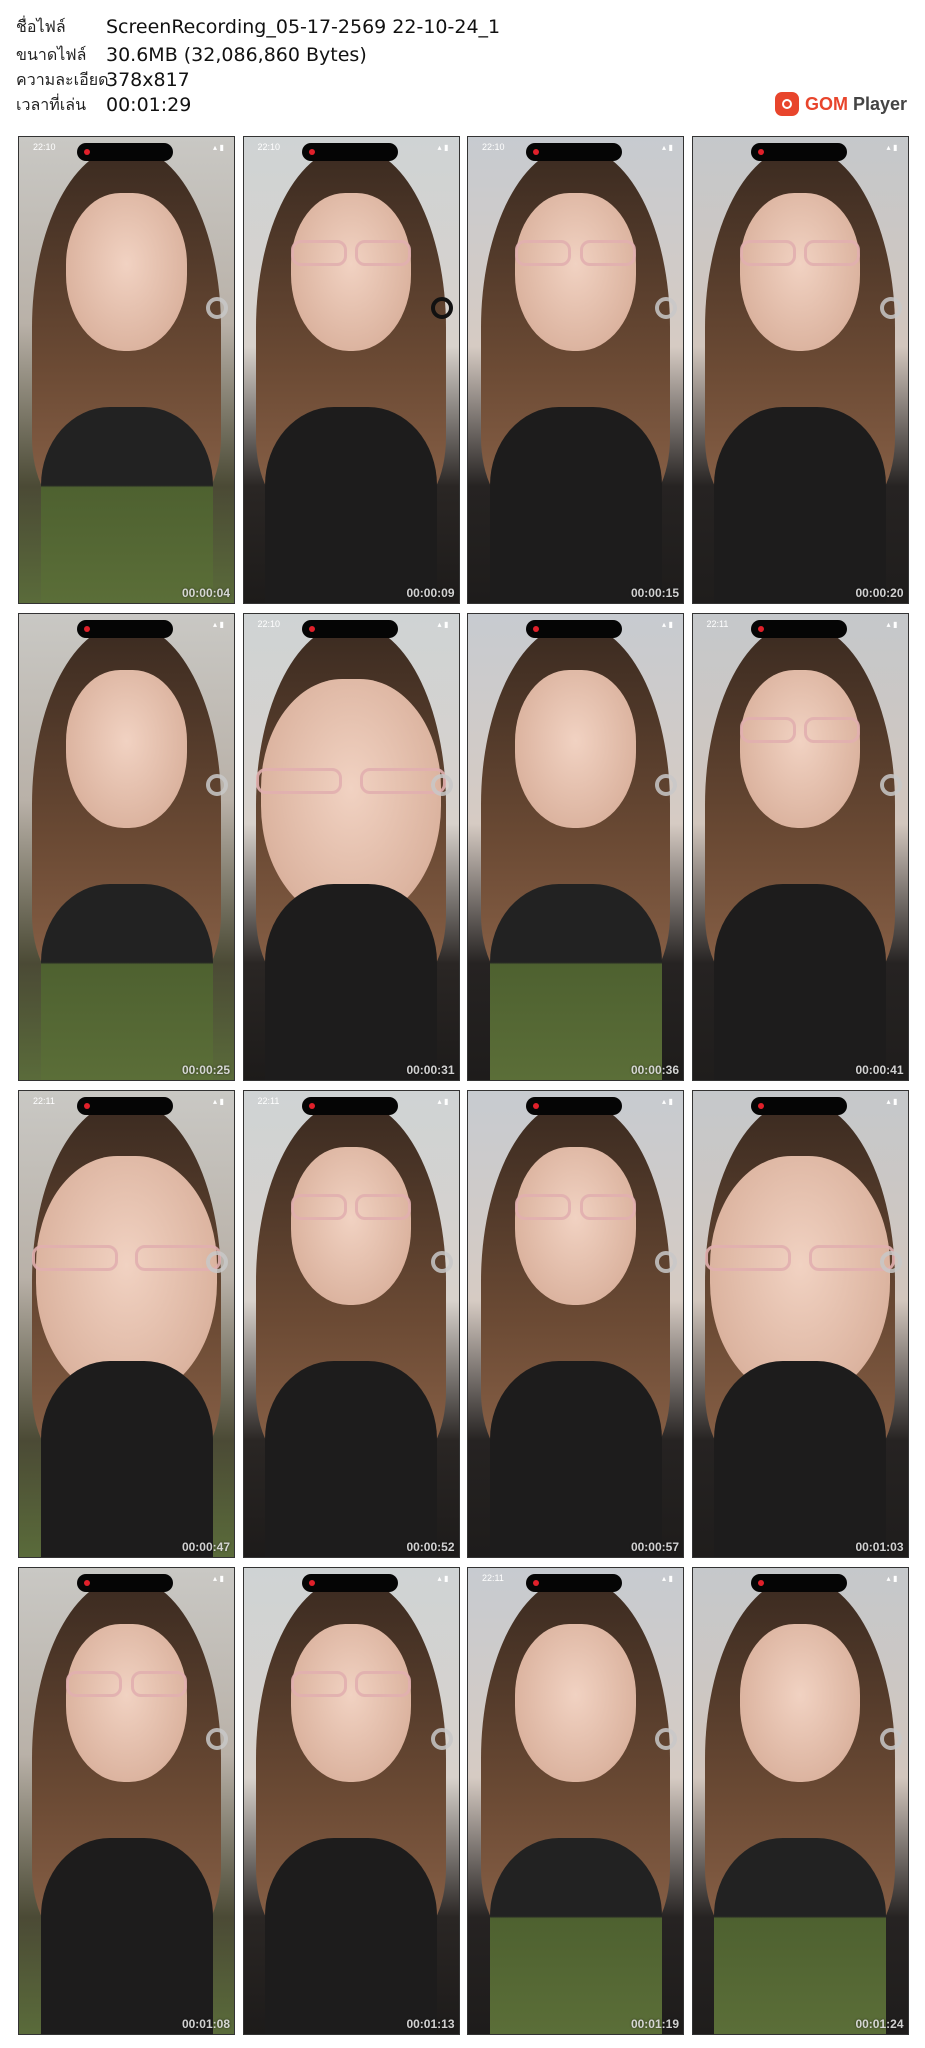 This screenshot has width=925, height=2048. What do you see at coordinates (236, 55) in the screenshot?
I see `filesize-value: 30.6MB (32,086,860 Bytes)` at bounding box center [236, 55].